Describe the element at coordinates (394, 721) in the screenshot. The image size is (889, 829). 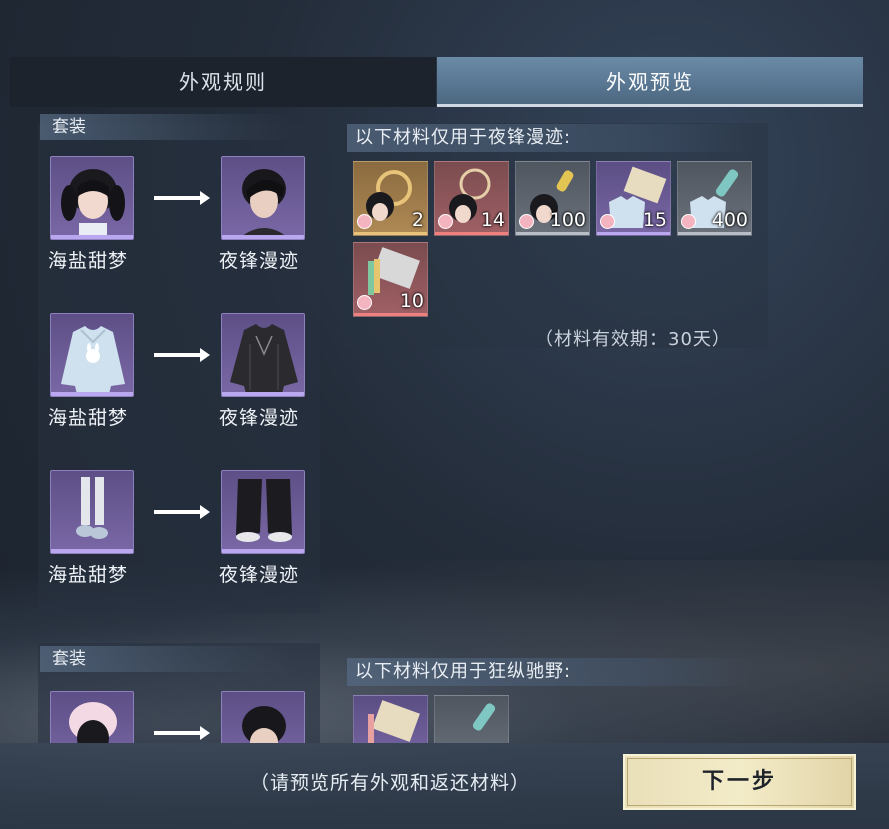
I see `cloth-material-icon` at that location.